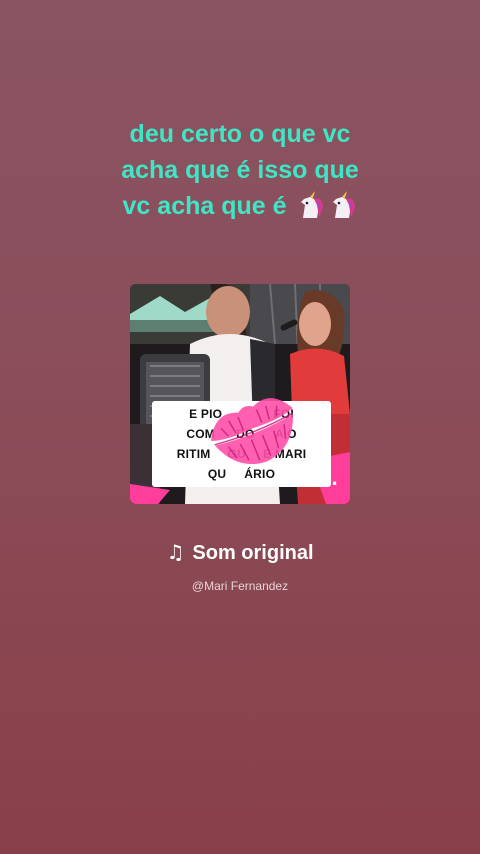  I want to click on story-text-line-2: acha que é isso que, so click(240, 170).